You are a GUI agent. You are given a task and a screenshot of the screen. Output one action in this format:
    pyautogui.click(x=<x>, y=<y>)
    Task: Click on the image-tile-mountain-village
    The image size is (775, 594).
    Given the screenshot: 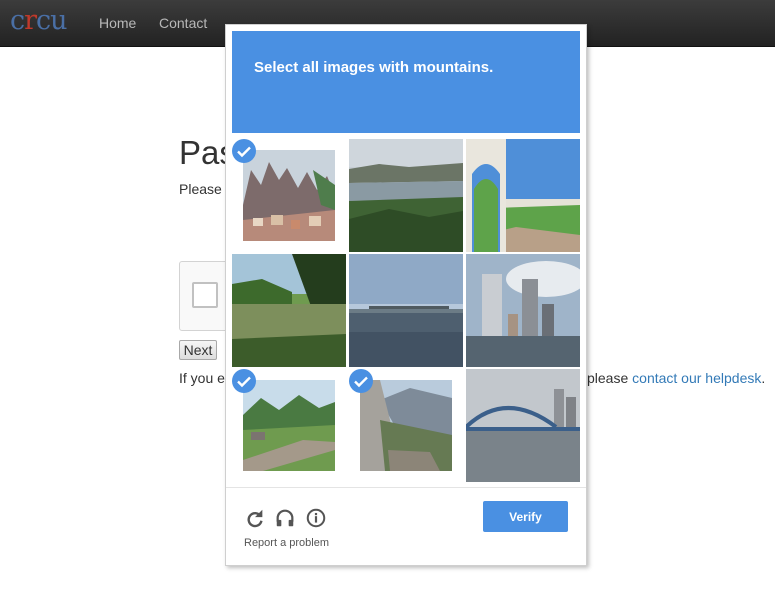 What is the action you would take?
    pyautogui.click(x=289, y=195)
    